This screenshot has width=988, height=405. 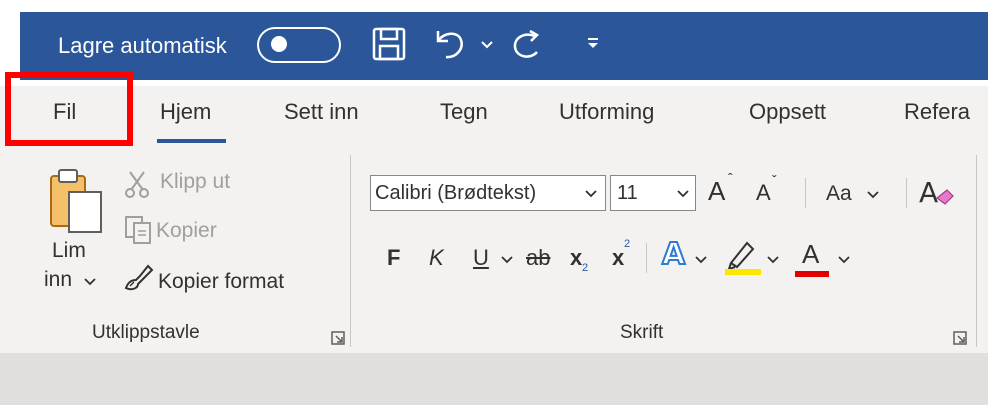 I want to click on font-name-combo: Calibri (Brødtekst), so click(x=488, y=193).